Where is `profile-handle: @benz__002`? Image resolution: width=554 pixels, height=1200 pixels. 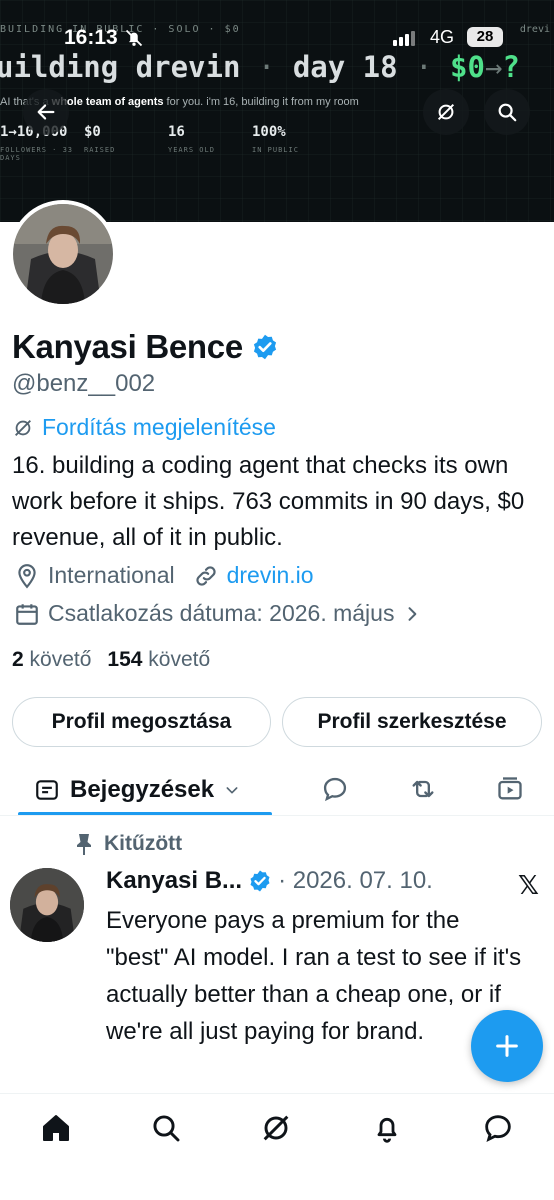 profile-handle: @benz__002 is located at coordinates (84, 383).